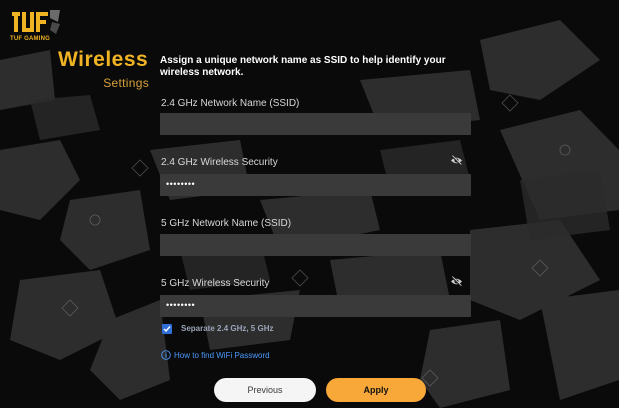 The image size is (619, 408). What do you see at coordinates (222, 355) in the screenshot?
I see `wifi-password-help-link: How to find WiFi Password` at bounding box center [222, 355].